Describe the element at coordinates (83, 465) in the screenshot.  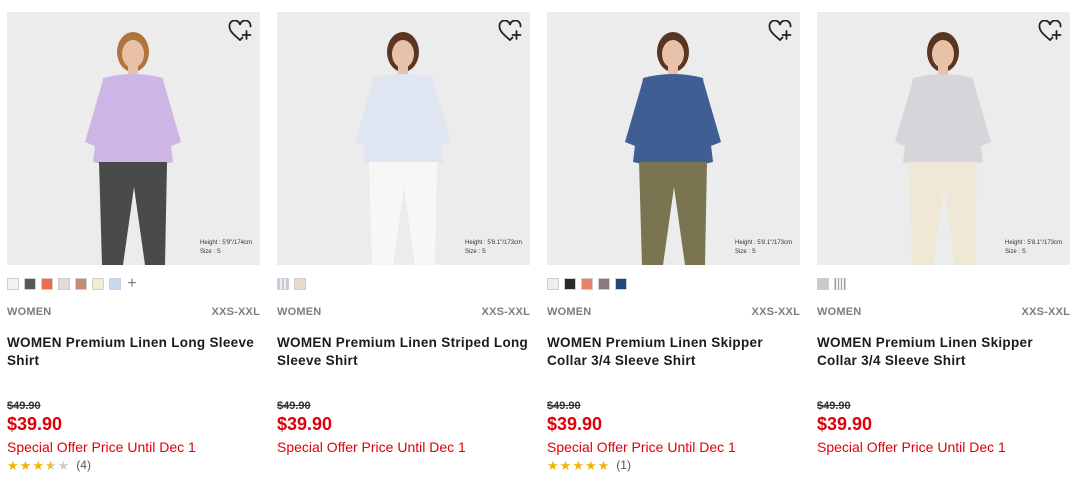
I see `review-count: (4)` at that location.